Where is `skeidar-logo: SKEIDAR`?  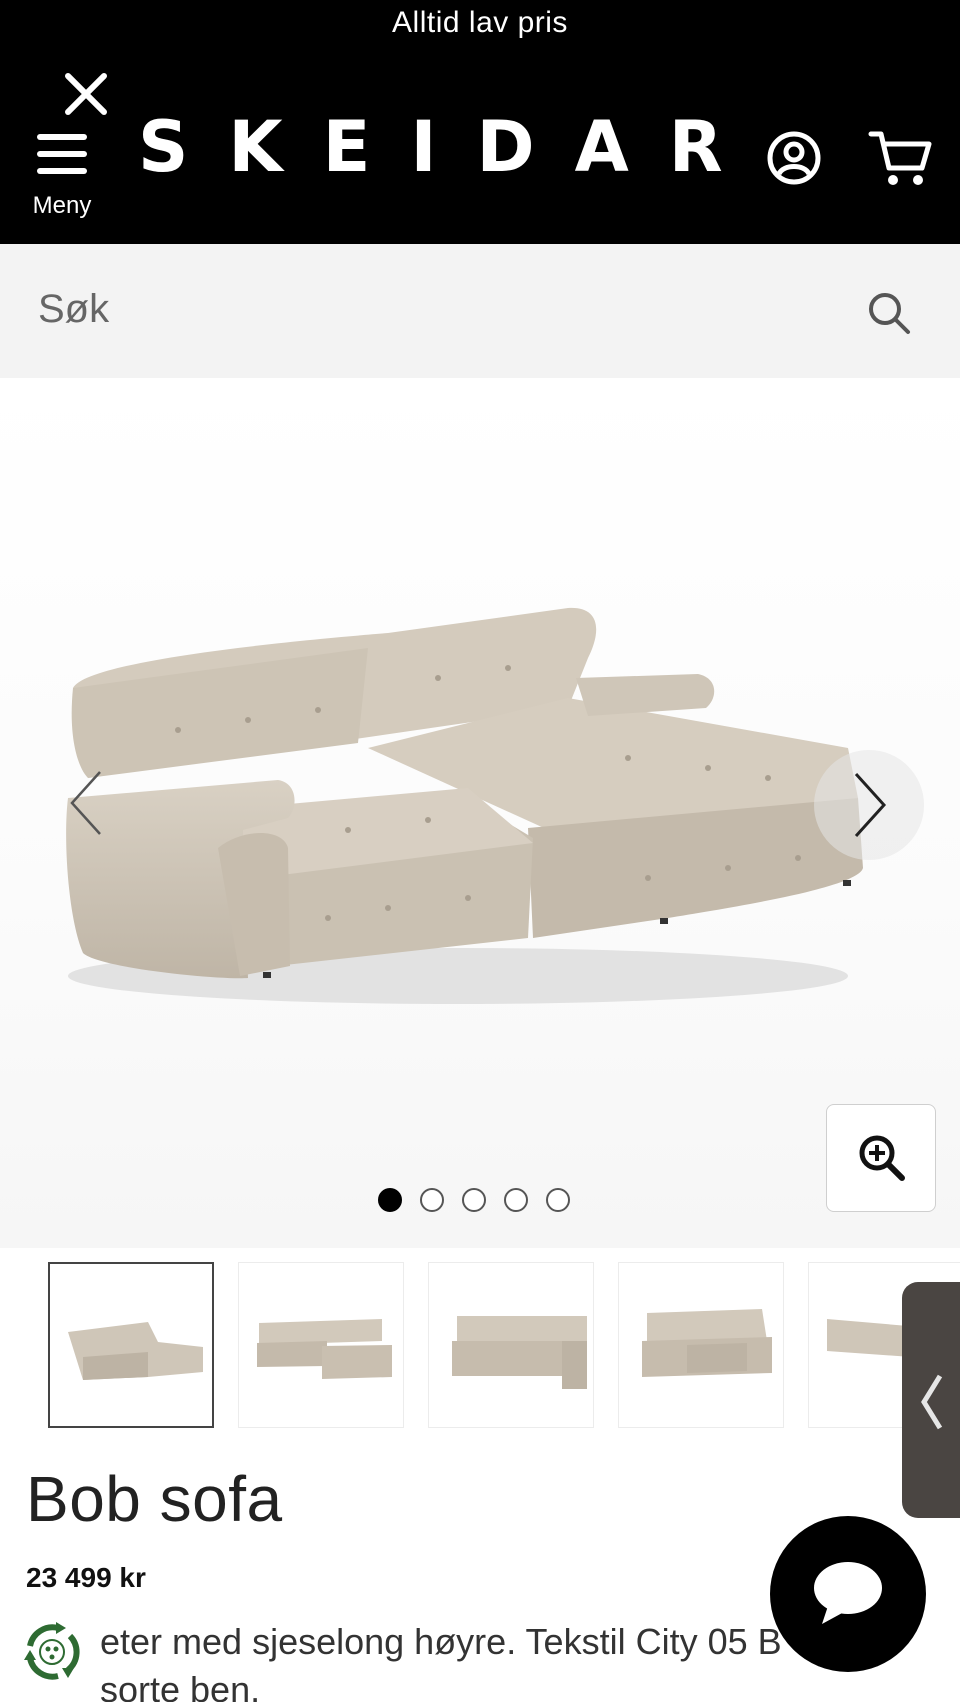
skeidar-logo: SKEIDAR is located at coordinates (450, 147).